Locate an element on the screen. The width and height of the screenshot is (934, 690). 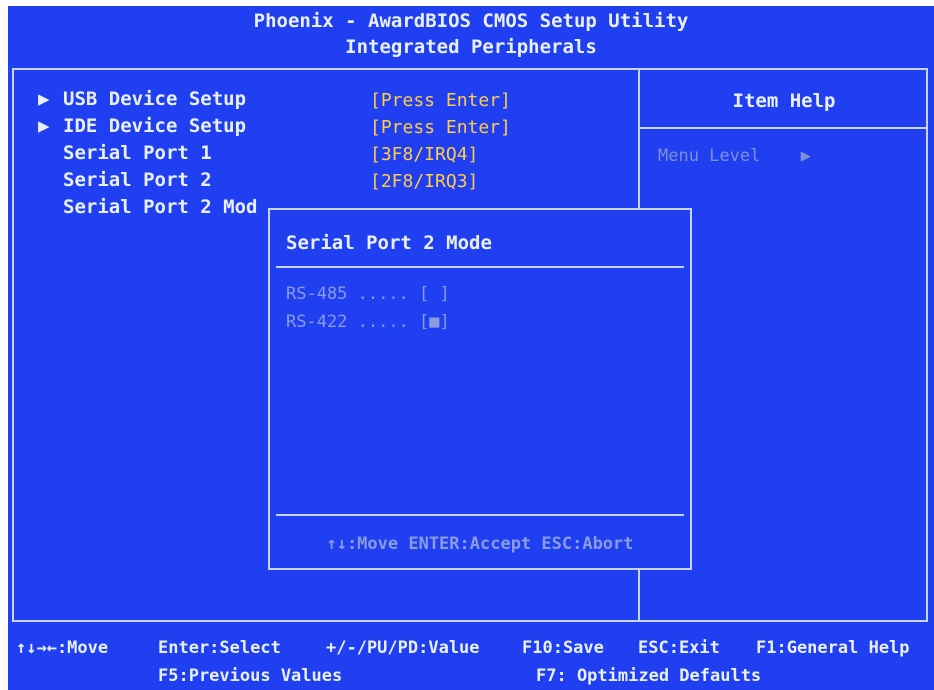
menu-item-label: Serial Port 1 is located at coordinates (137, 153).